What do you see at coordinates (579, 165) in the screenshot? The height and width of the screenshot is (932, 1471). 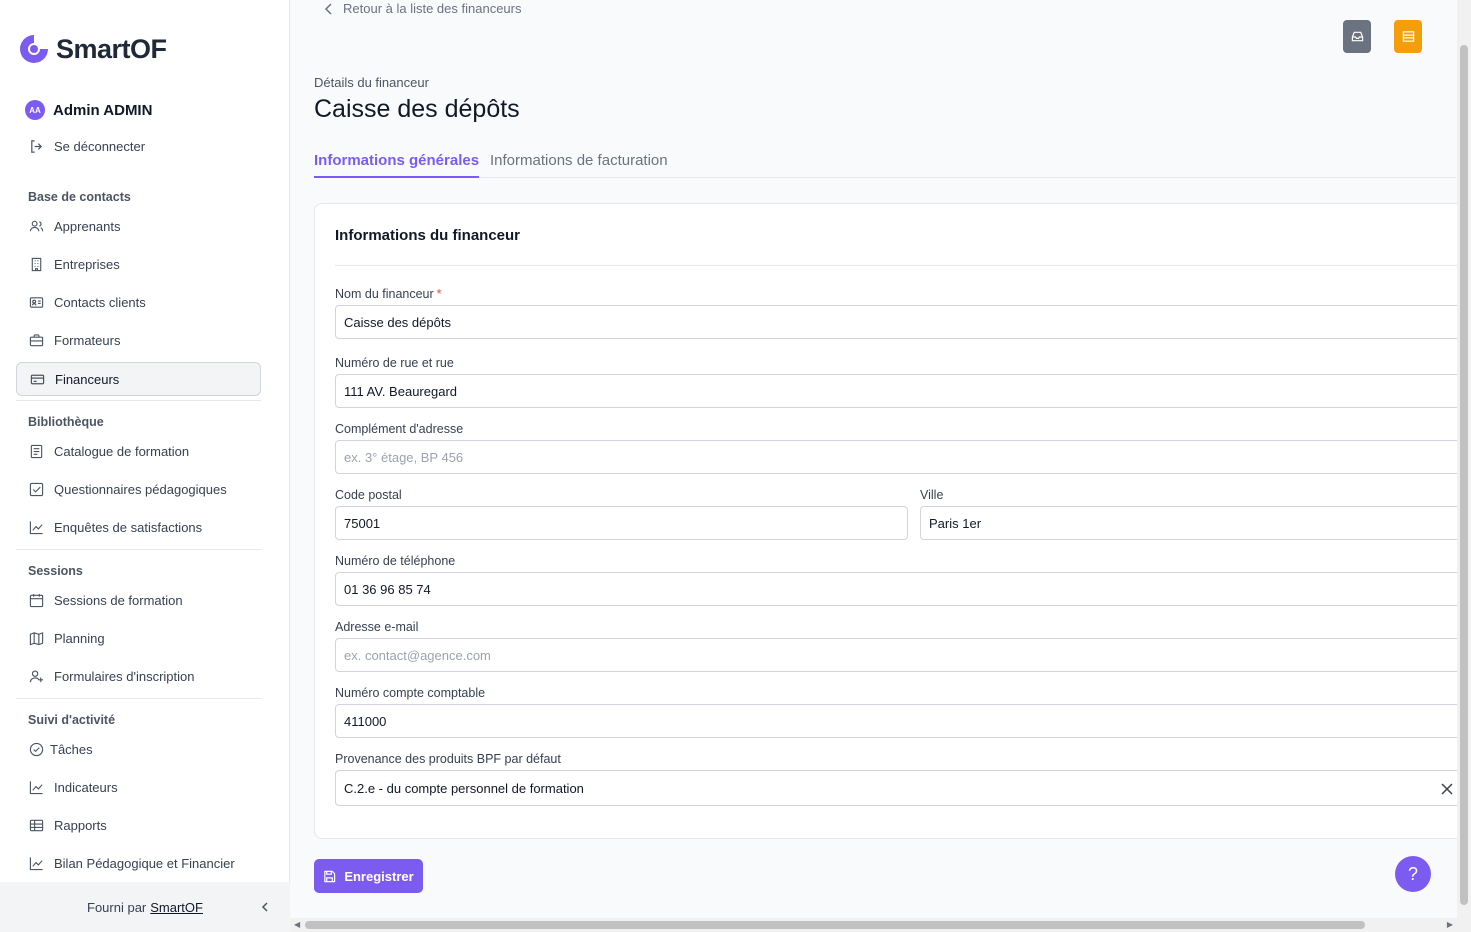 I see `tab-informations-facturation: Informations de facturation` at bounding box center [579, 165].